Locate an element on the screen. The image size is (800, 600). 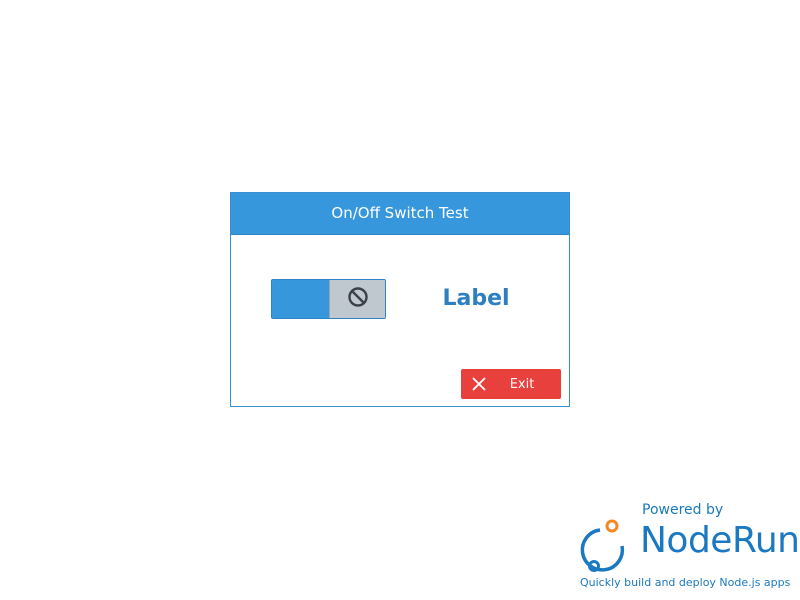
switch-knob is located at coordinates (357, 299).